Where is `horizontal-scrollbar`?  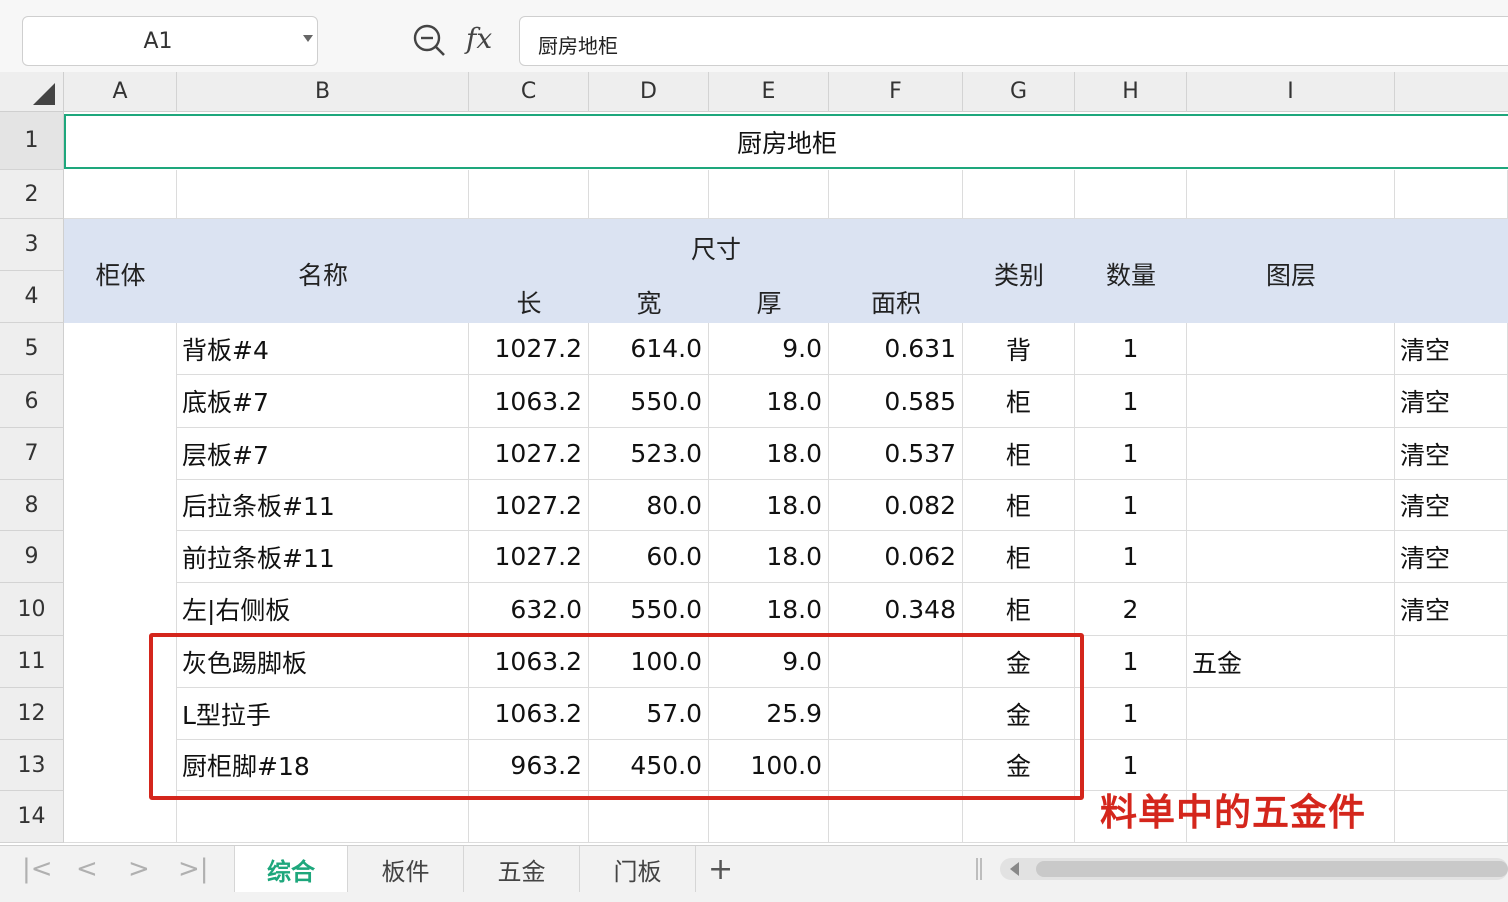 horizontal-scrollbar is located at coordinates (1254, 869).